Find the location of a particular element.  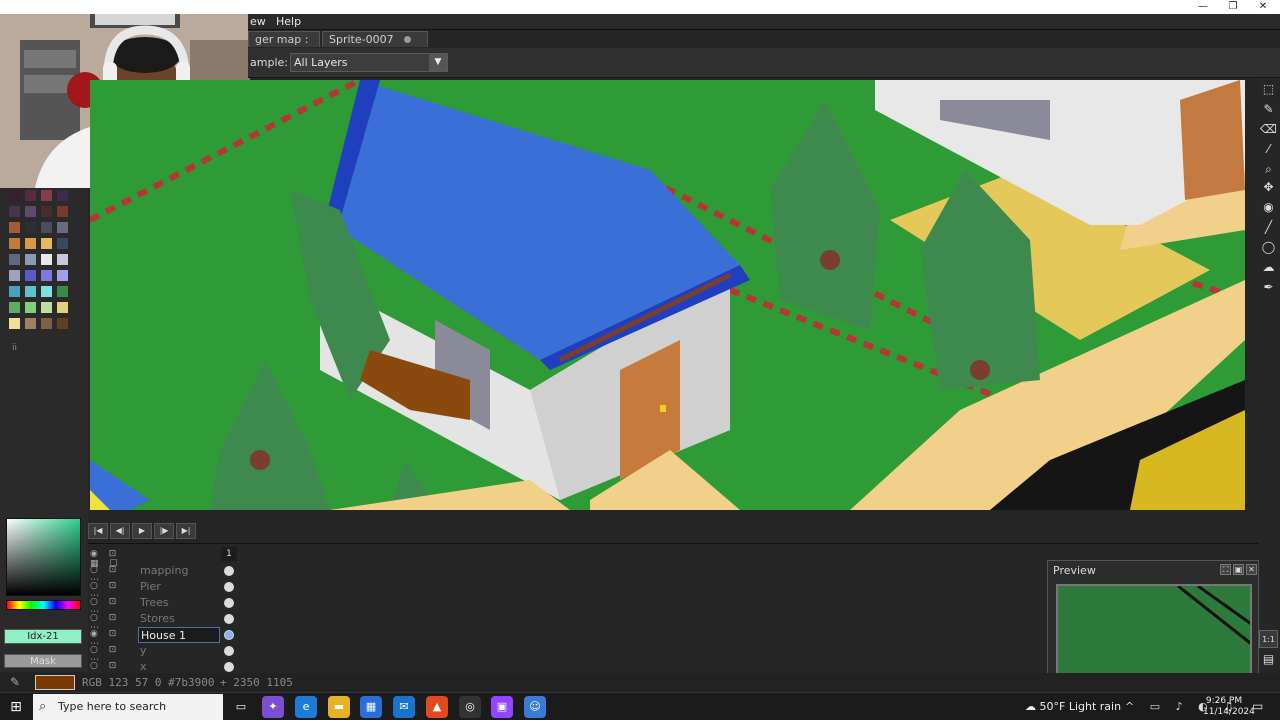

color-picker-field is located at coordinates (43, 557).